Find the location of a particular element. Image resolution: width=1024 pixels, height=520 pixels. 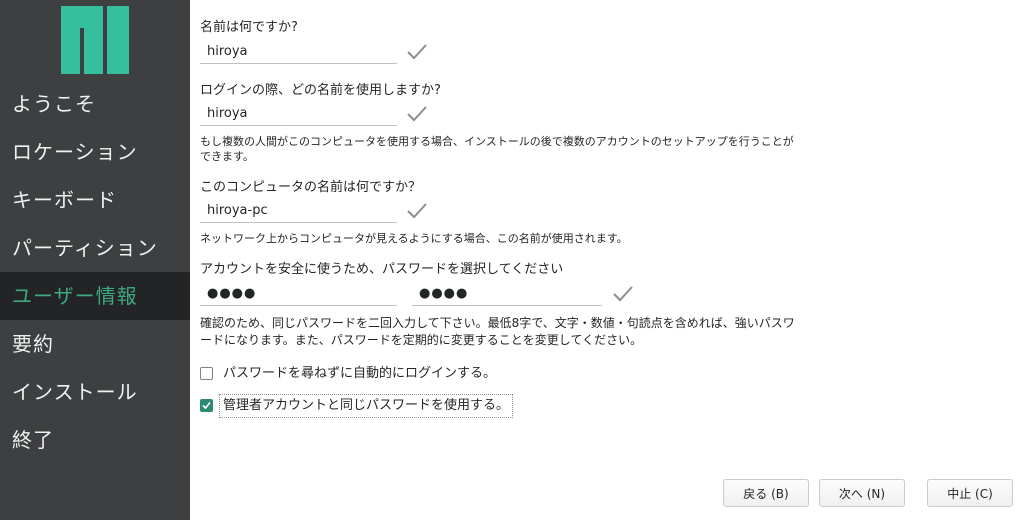

checkbox-checked-icon is located at coordinates (206, 405).